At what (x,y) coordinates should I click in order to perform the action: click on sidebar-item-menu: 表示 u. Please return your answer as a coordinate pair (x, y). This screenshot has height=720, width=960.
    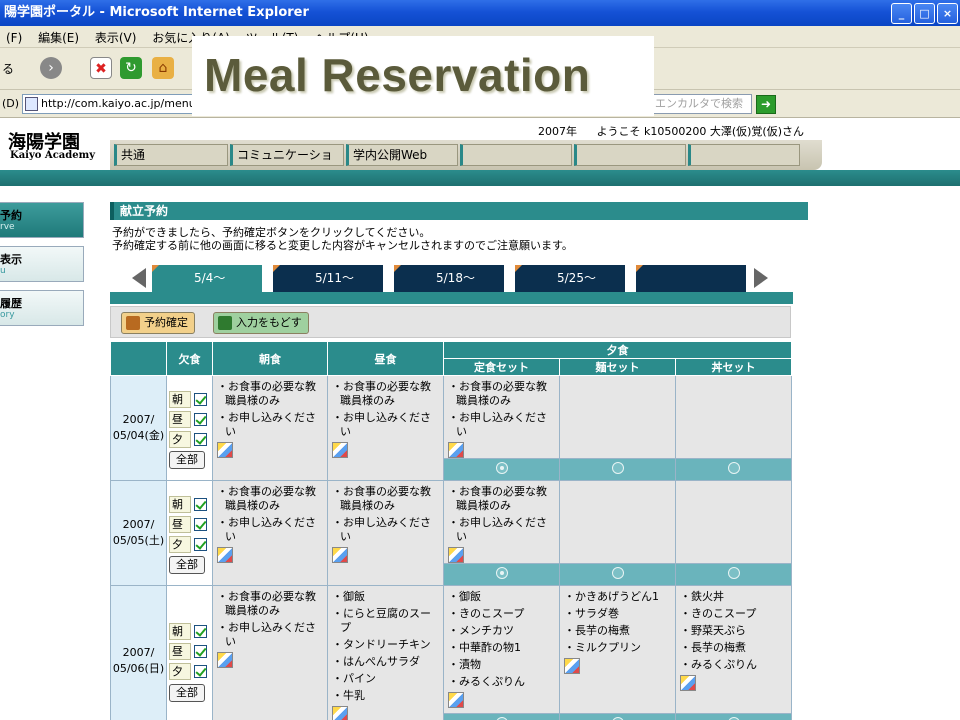
    Looking at the image, I should click on (42, 264).